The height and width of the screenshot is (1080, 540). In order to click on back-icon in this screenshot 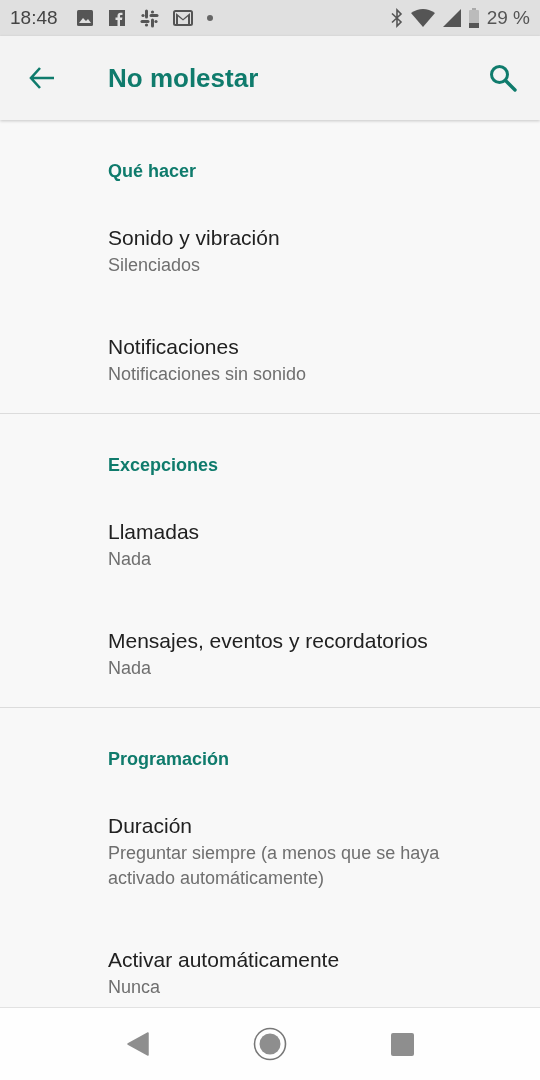, I will do `click(137, 1044)`.